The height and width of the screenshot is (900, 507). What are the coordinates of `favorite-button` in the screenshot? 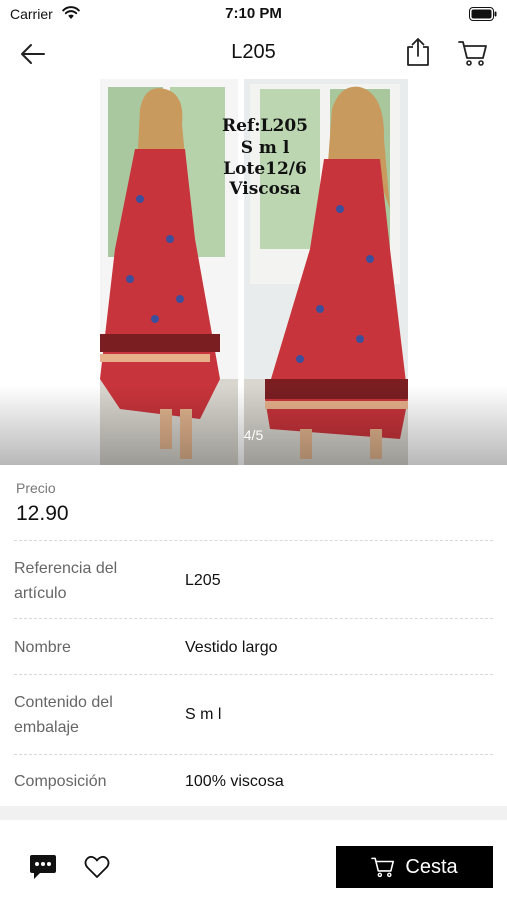 It's located at (97, 867).